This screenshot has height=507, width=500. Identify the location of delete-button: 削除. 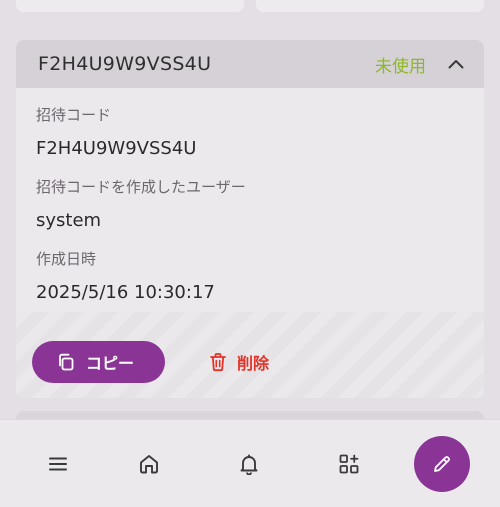
(239, 362).